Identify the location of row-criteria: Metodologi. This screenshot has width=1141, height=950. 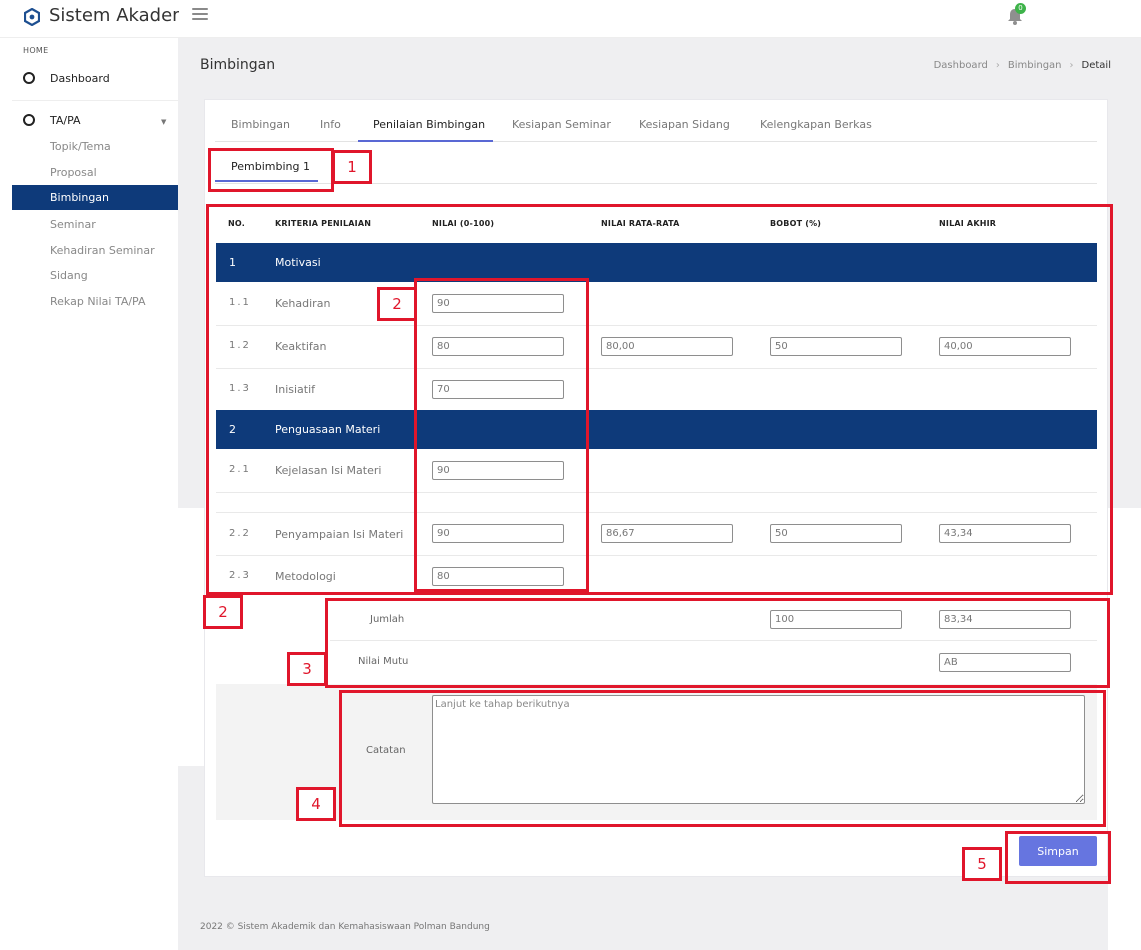
(305, 576).